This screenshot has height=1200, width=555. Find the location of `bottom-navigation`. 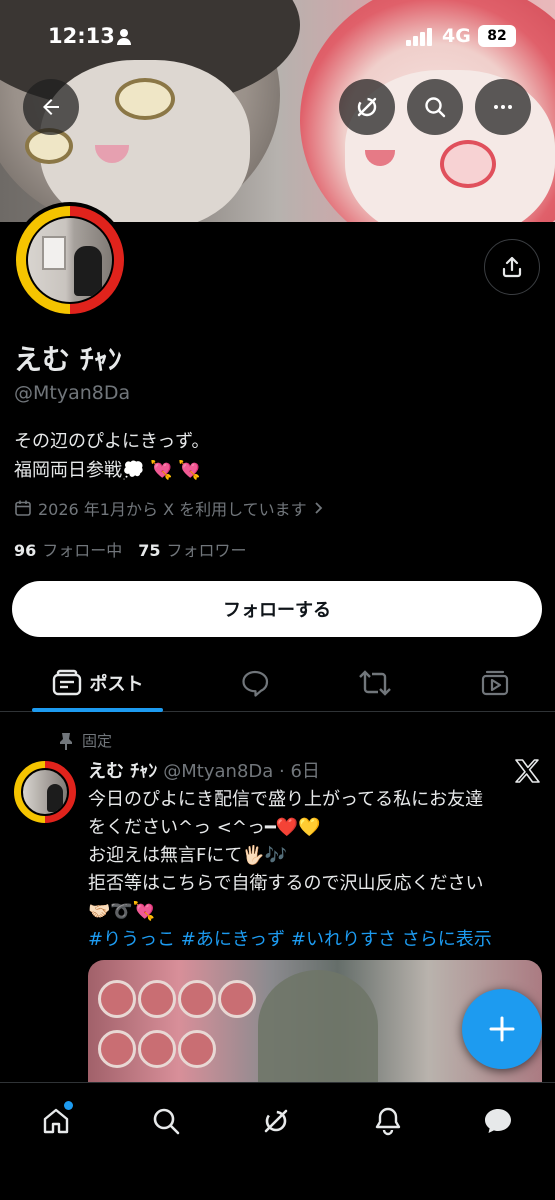

bottom-navigation is located at coordinates (277, 1141).